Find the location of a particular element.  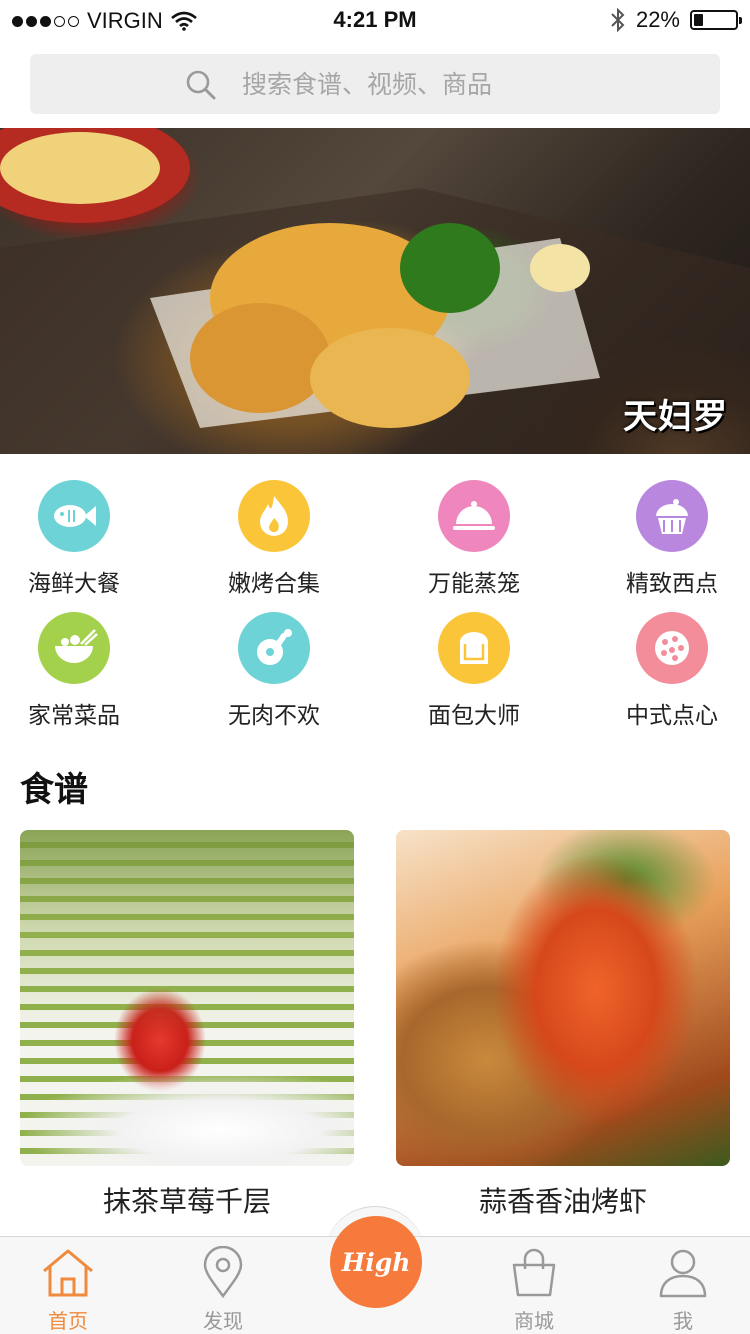

category-steamer: 万能蒸笼 is located at coordinates (474, 539).